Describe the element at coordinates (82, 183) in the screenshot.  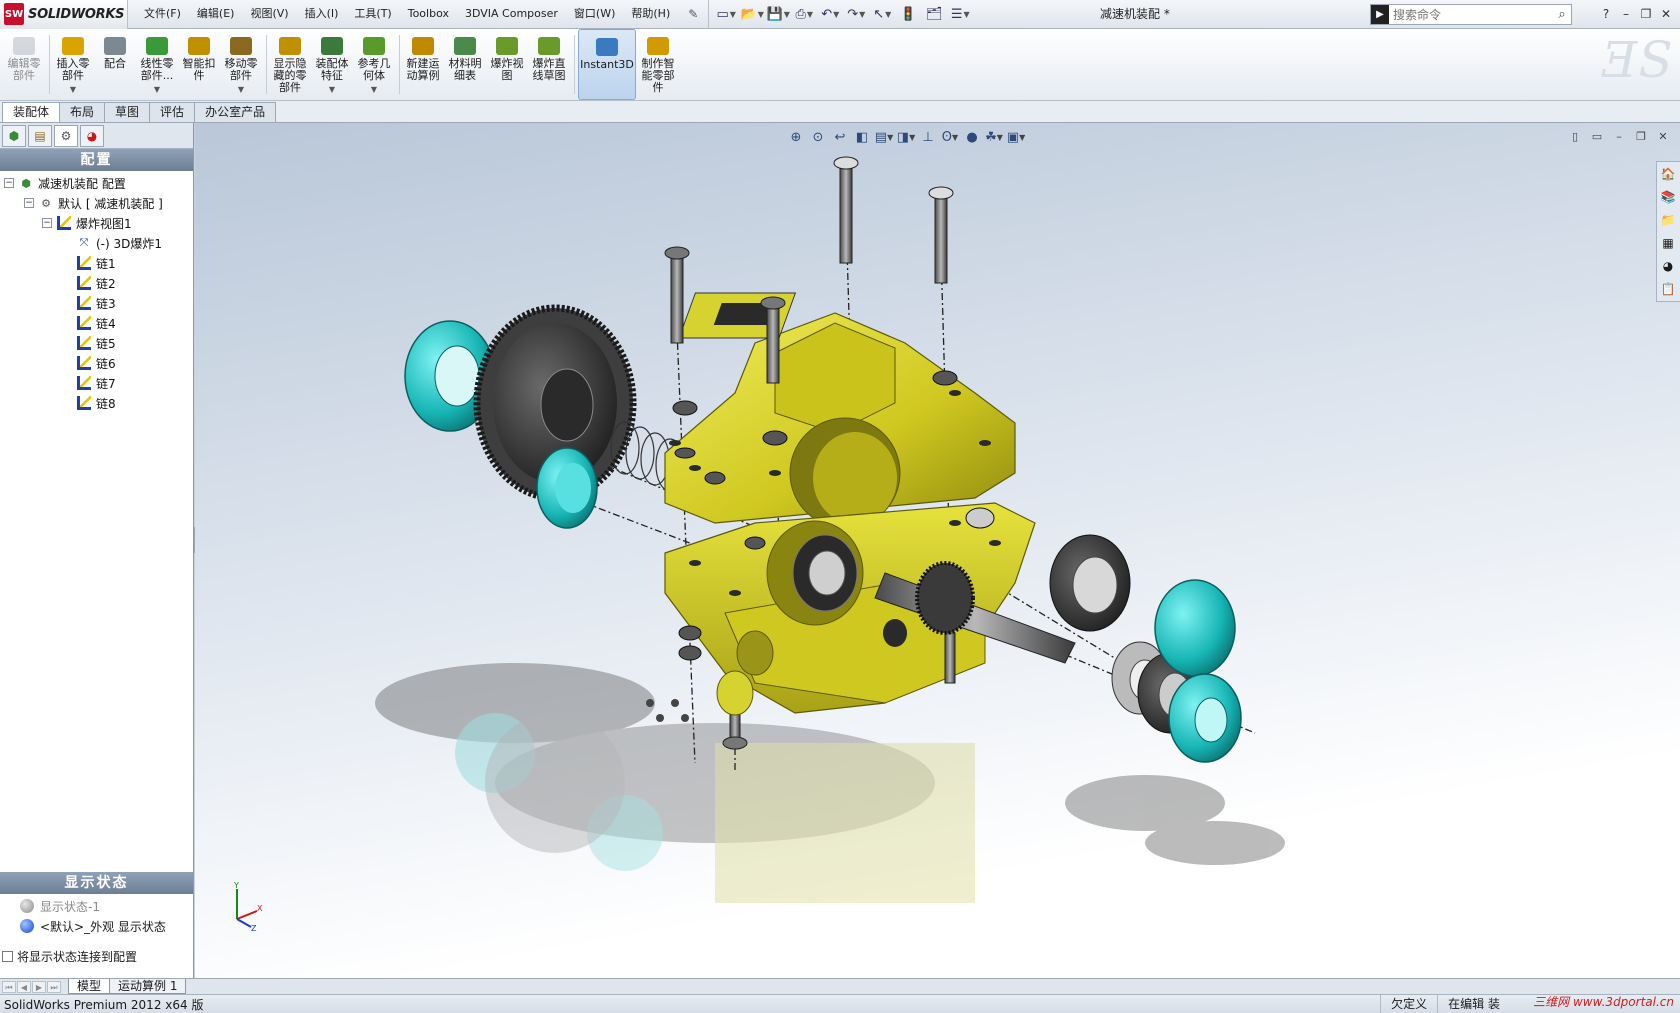
I see `tree-root-label: 减速机装配 配置` at that location.